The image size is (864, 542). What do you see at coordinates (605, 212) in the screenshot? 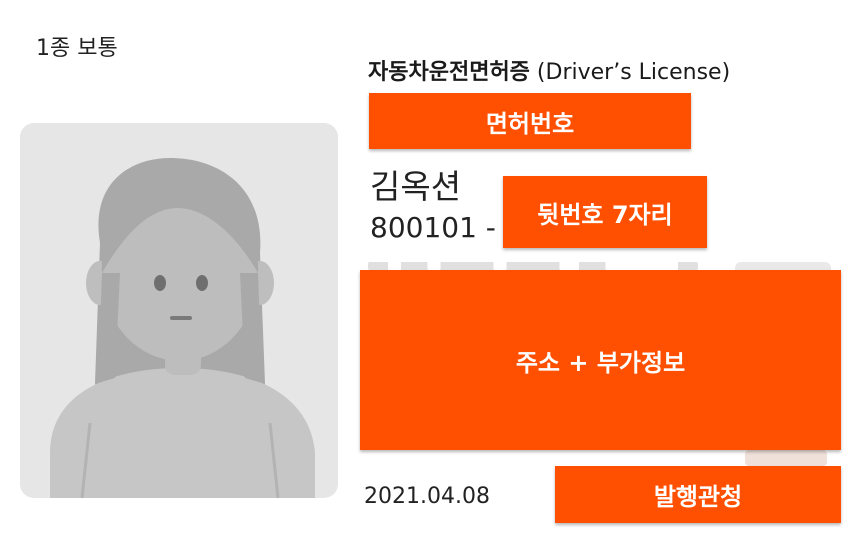
I see `rrn-back-mask: 뒷번호 7자리` at bounding box center [605, 212].